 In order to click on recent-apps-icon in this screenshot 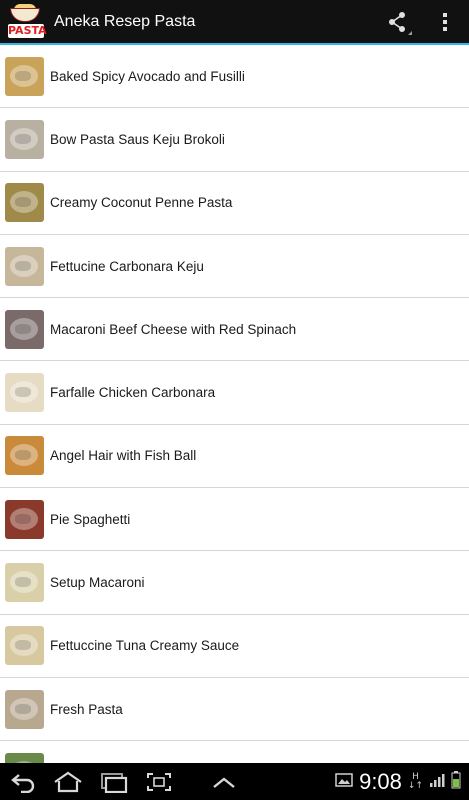, I will do `click(113, 781)`.